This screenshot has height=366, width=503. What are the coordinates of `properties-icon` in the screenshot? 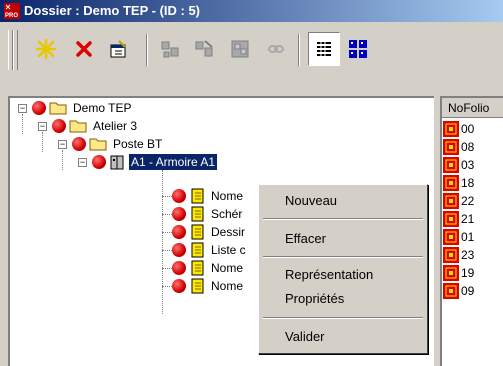 It's located at (118, 49).